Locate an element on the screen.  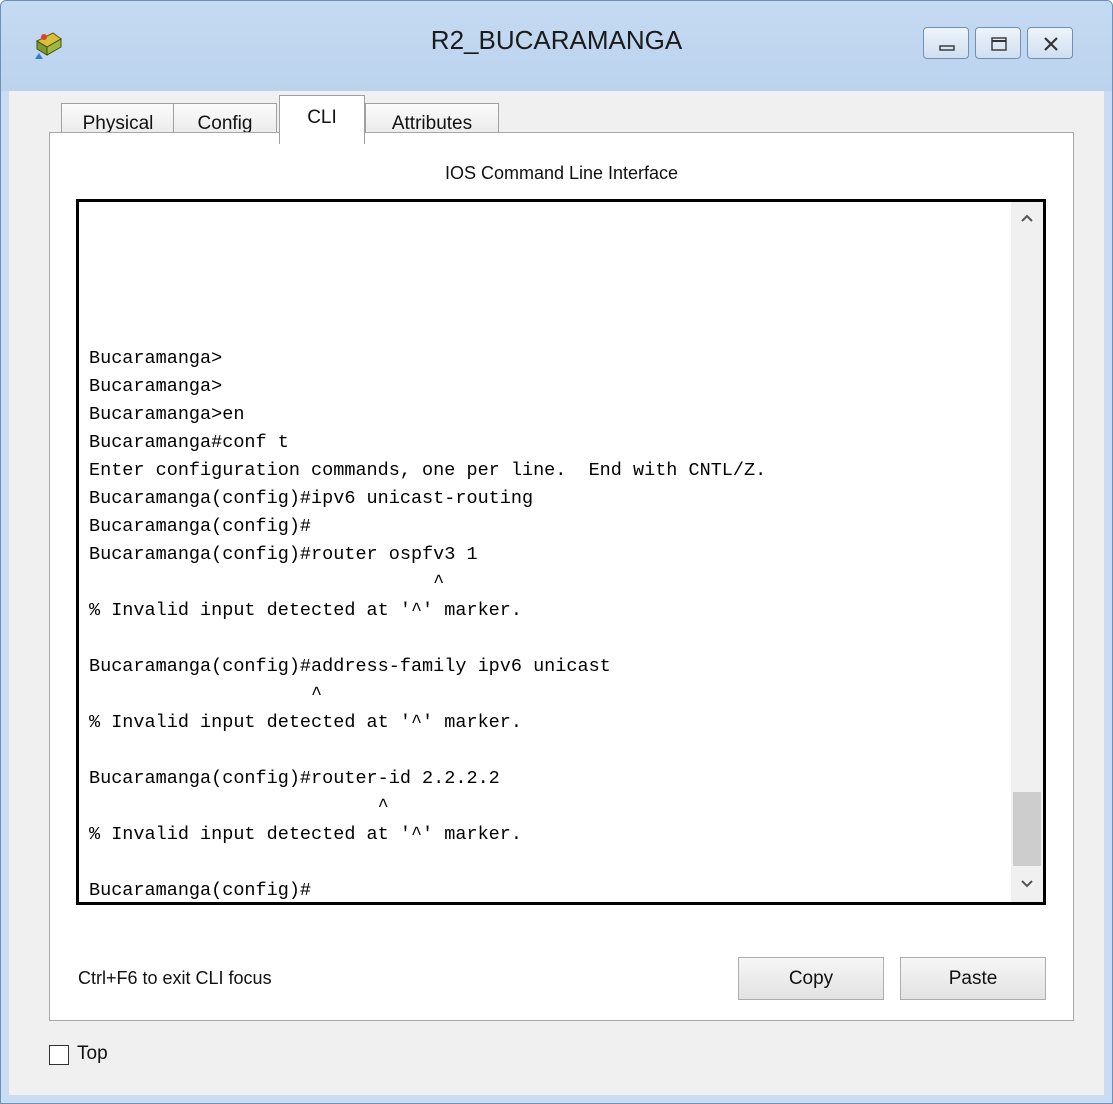
close-icon is located at coordinates (1051, 44).